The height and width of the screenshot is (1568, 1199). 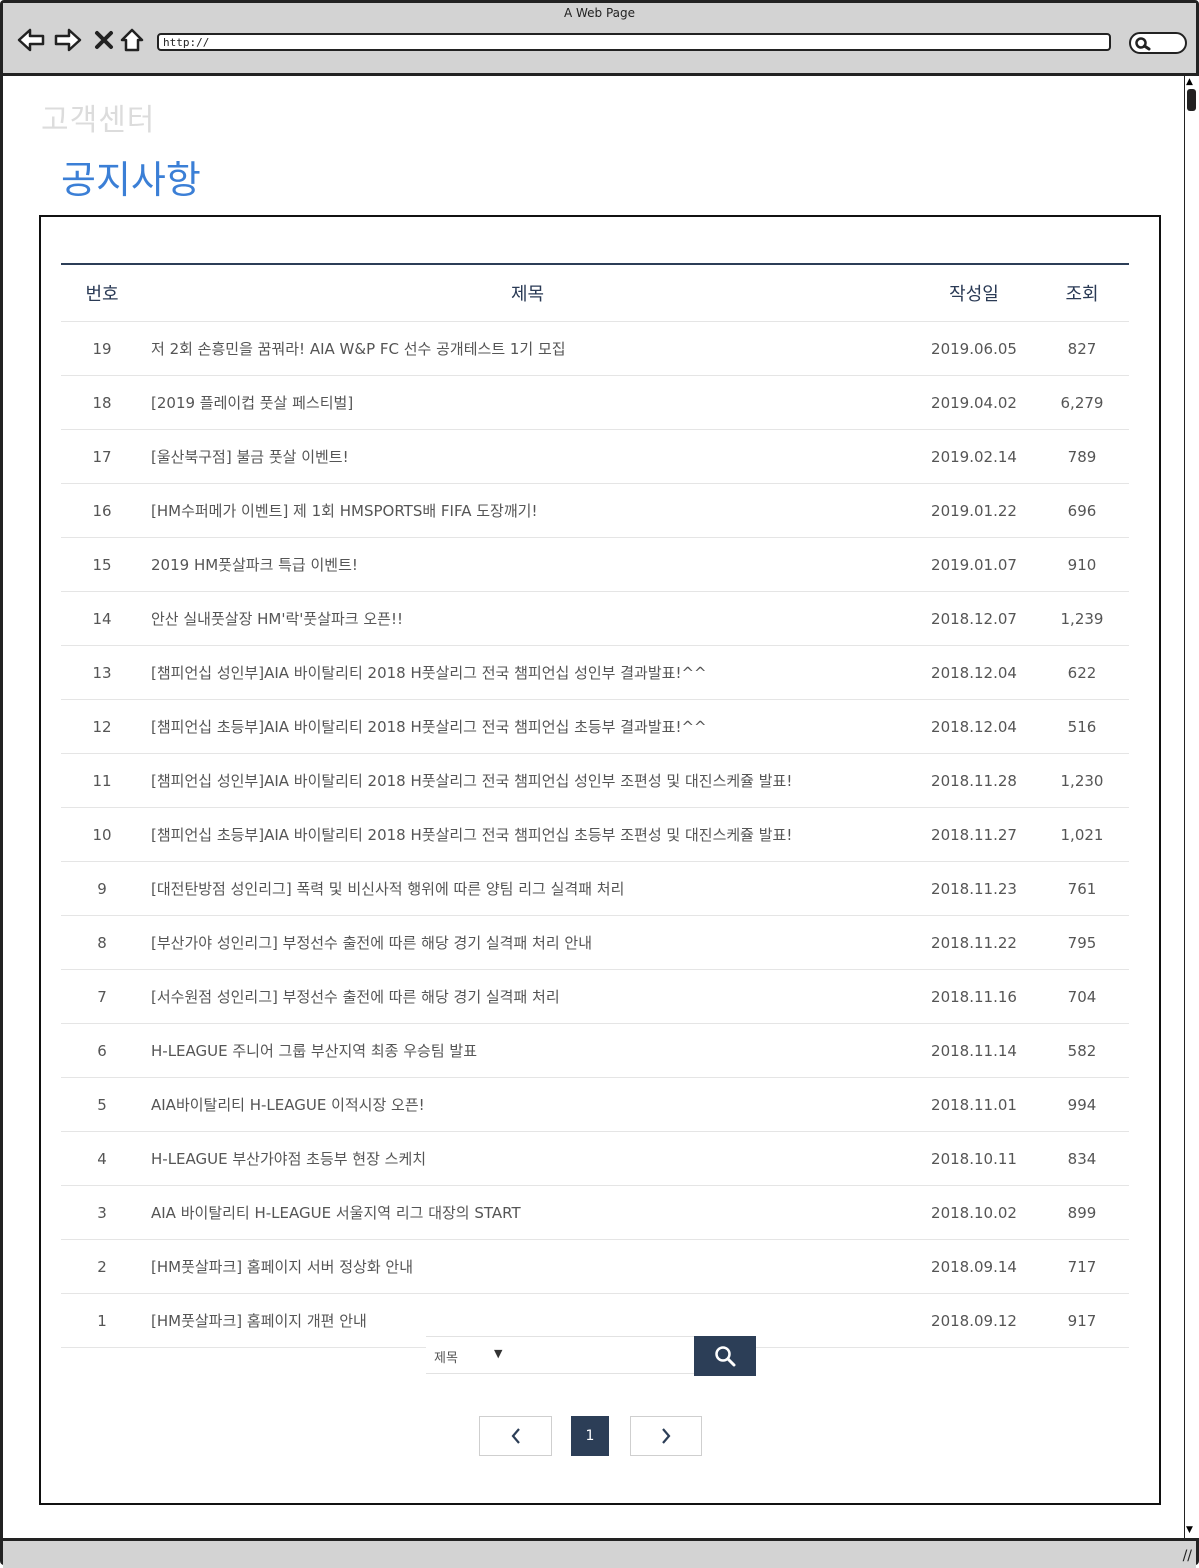 What do you see at coordinates (102, 1104) in the screenshot?
I see `row-no: 5` at bounding box center [102, 1104].